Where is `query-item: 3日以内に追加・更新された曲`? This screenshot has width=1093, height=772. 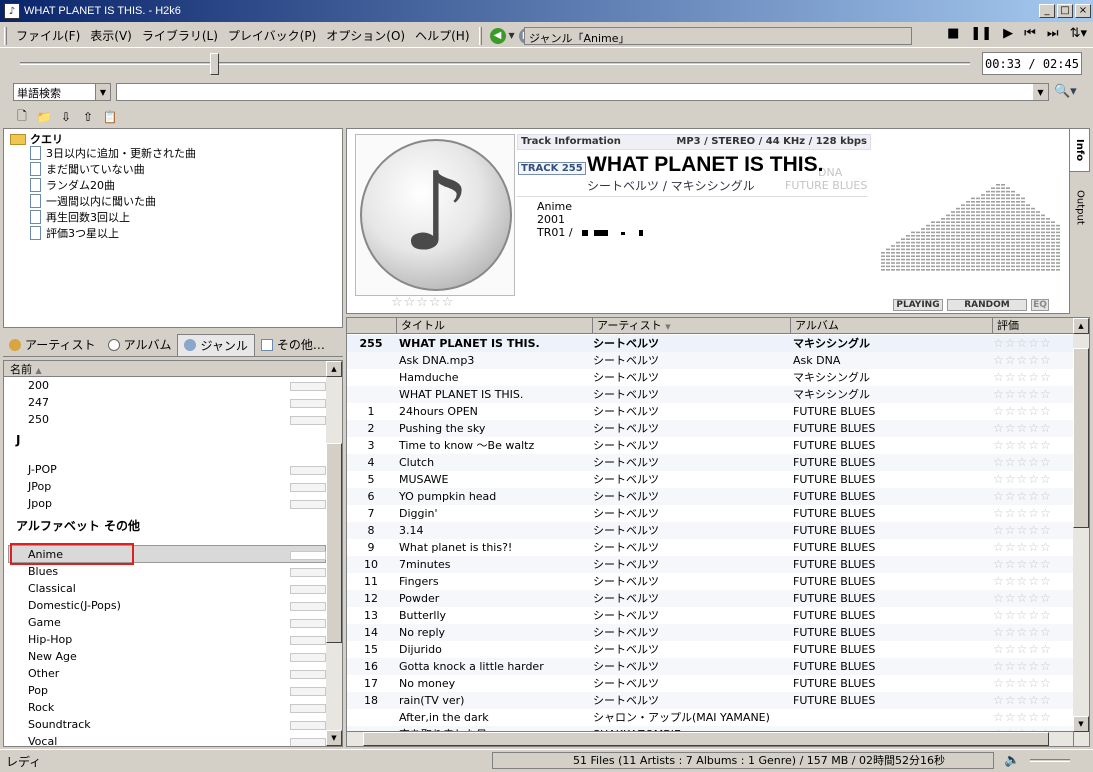 query-item: 3日以内に追加・更新された曲 is located at coordinates (113, 153).